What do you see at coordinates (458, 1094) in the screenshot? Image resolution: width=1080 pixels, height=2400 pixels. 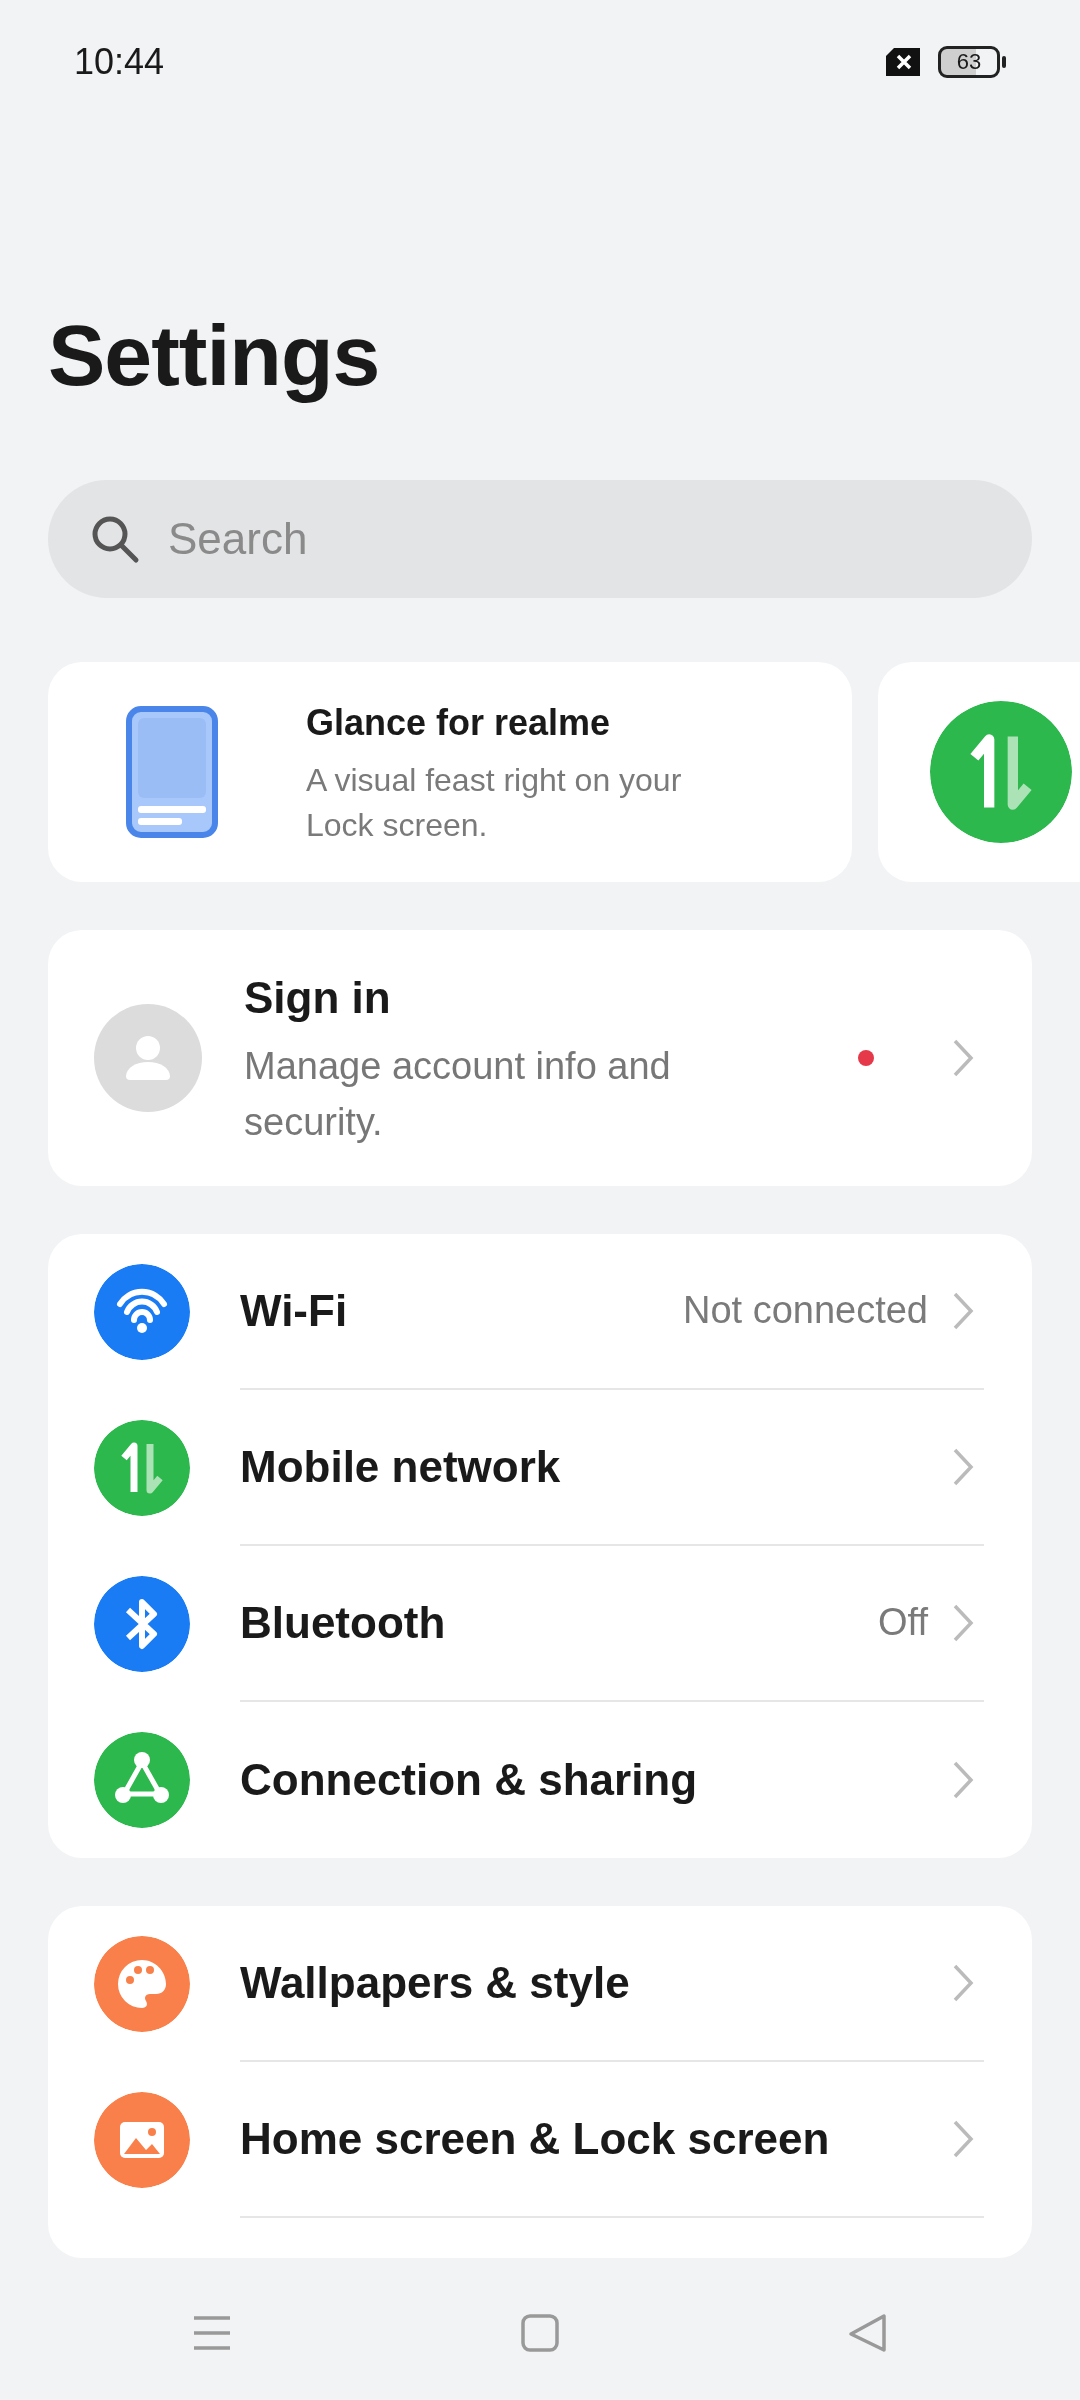 I see `account-subtitle: Manage account info and security.` at bounding box center [458, 1094].